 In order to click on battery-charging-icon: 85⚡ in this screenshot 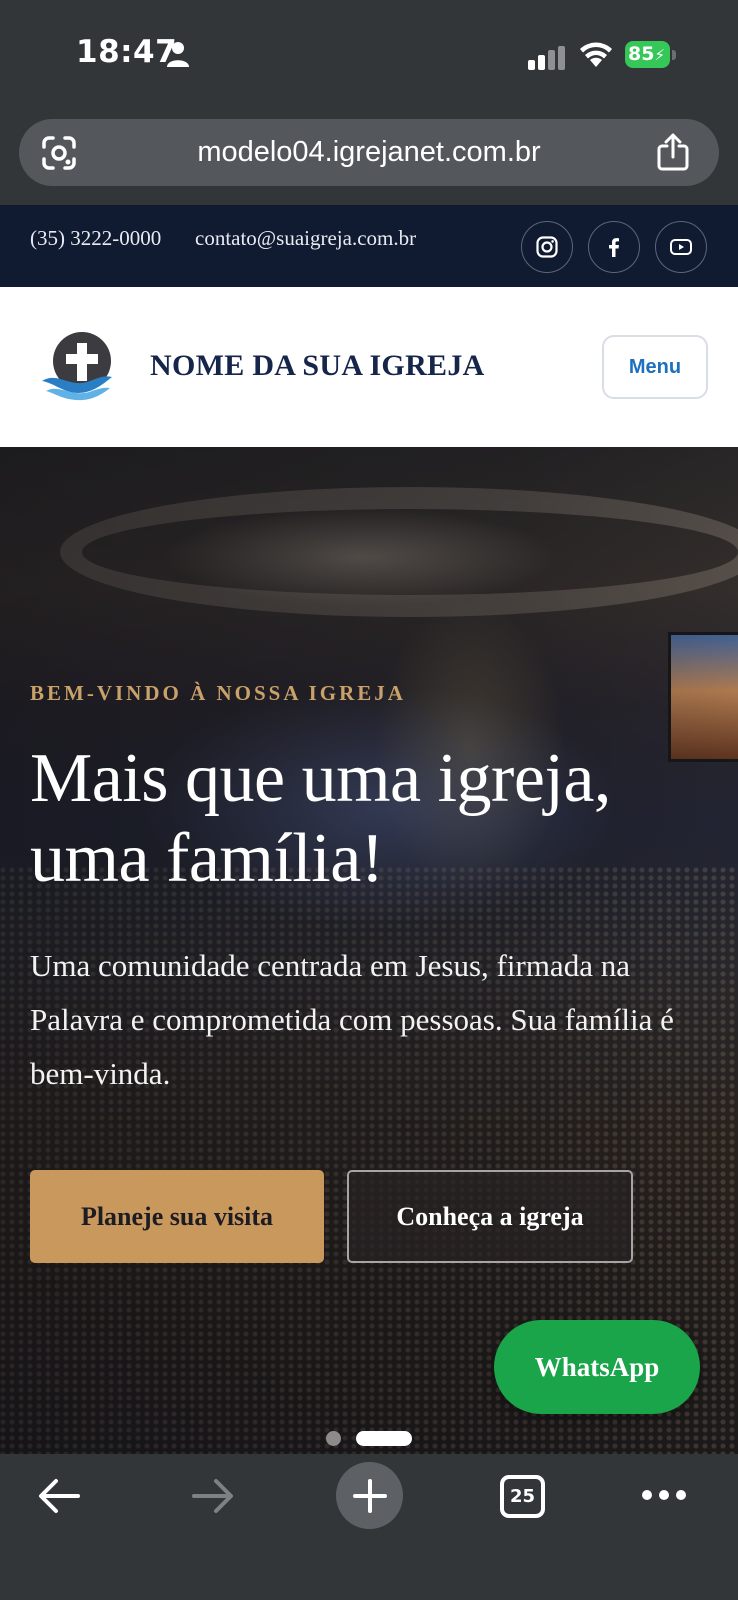, I will do `click(650, 54)`.